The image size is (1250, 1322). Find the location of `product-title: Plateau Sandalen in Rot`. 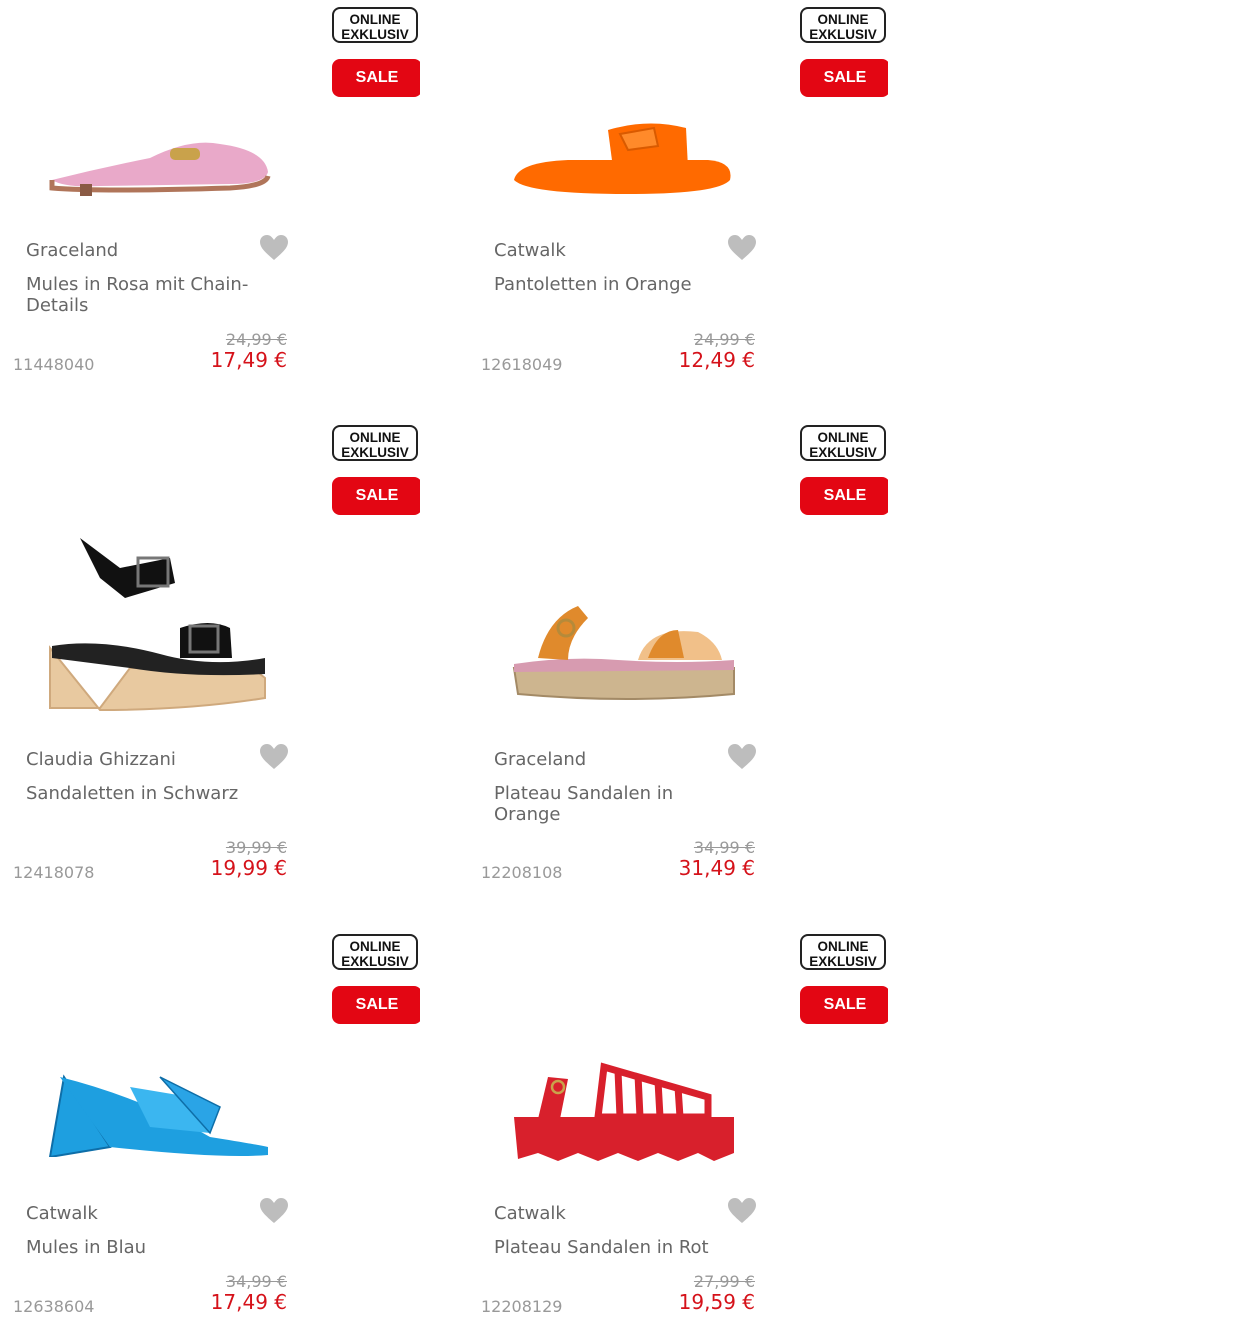

product-title: Plateau Sandalen in Rot is located at coordinates (619, 1247).